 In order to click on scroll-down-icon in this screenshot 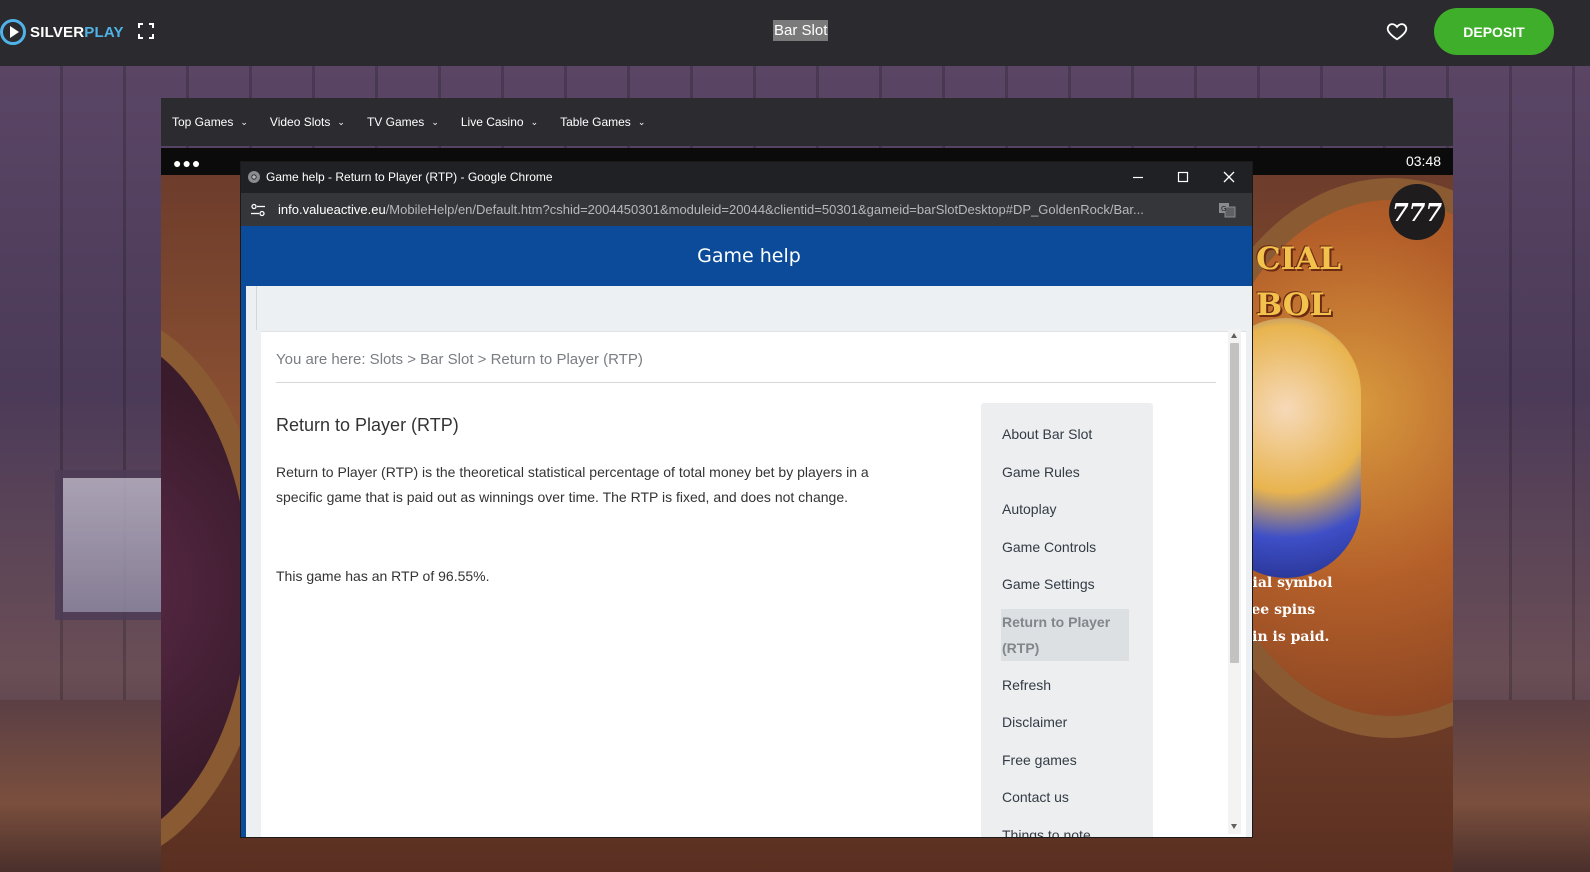, I will do `click(1234, 826)`.